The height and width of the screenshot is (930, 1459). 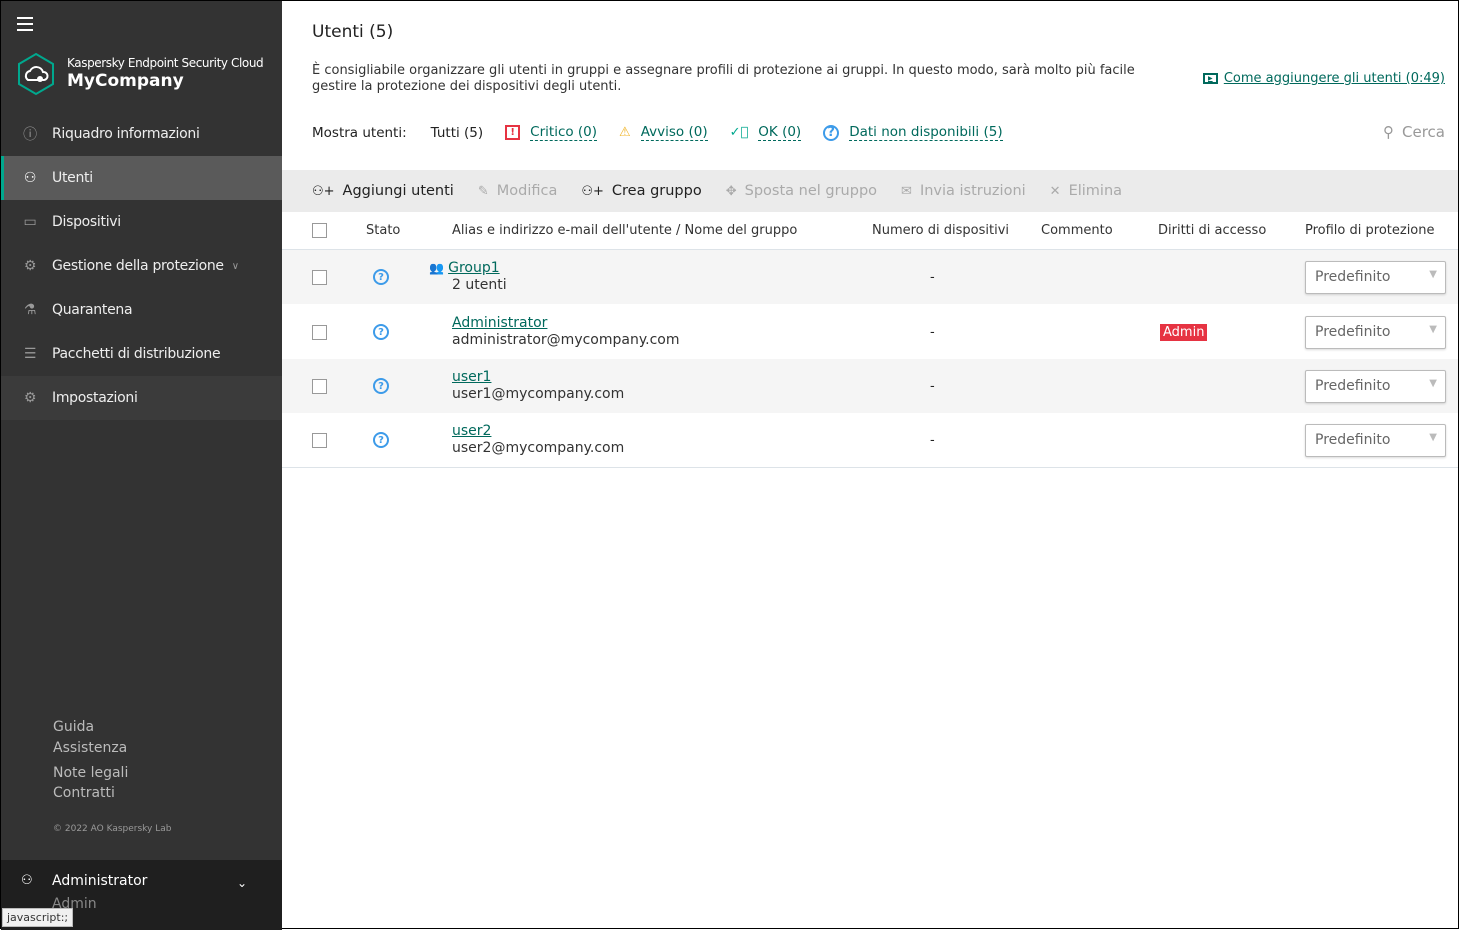 What do you see at coordinates (30, 354) in the screenshot?
I see `packages-icon: ☰` at bounding box center [30, 354].